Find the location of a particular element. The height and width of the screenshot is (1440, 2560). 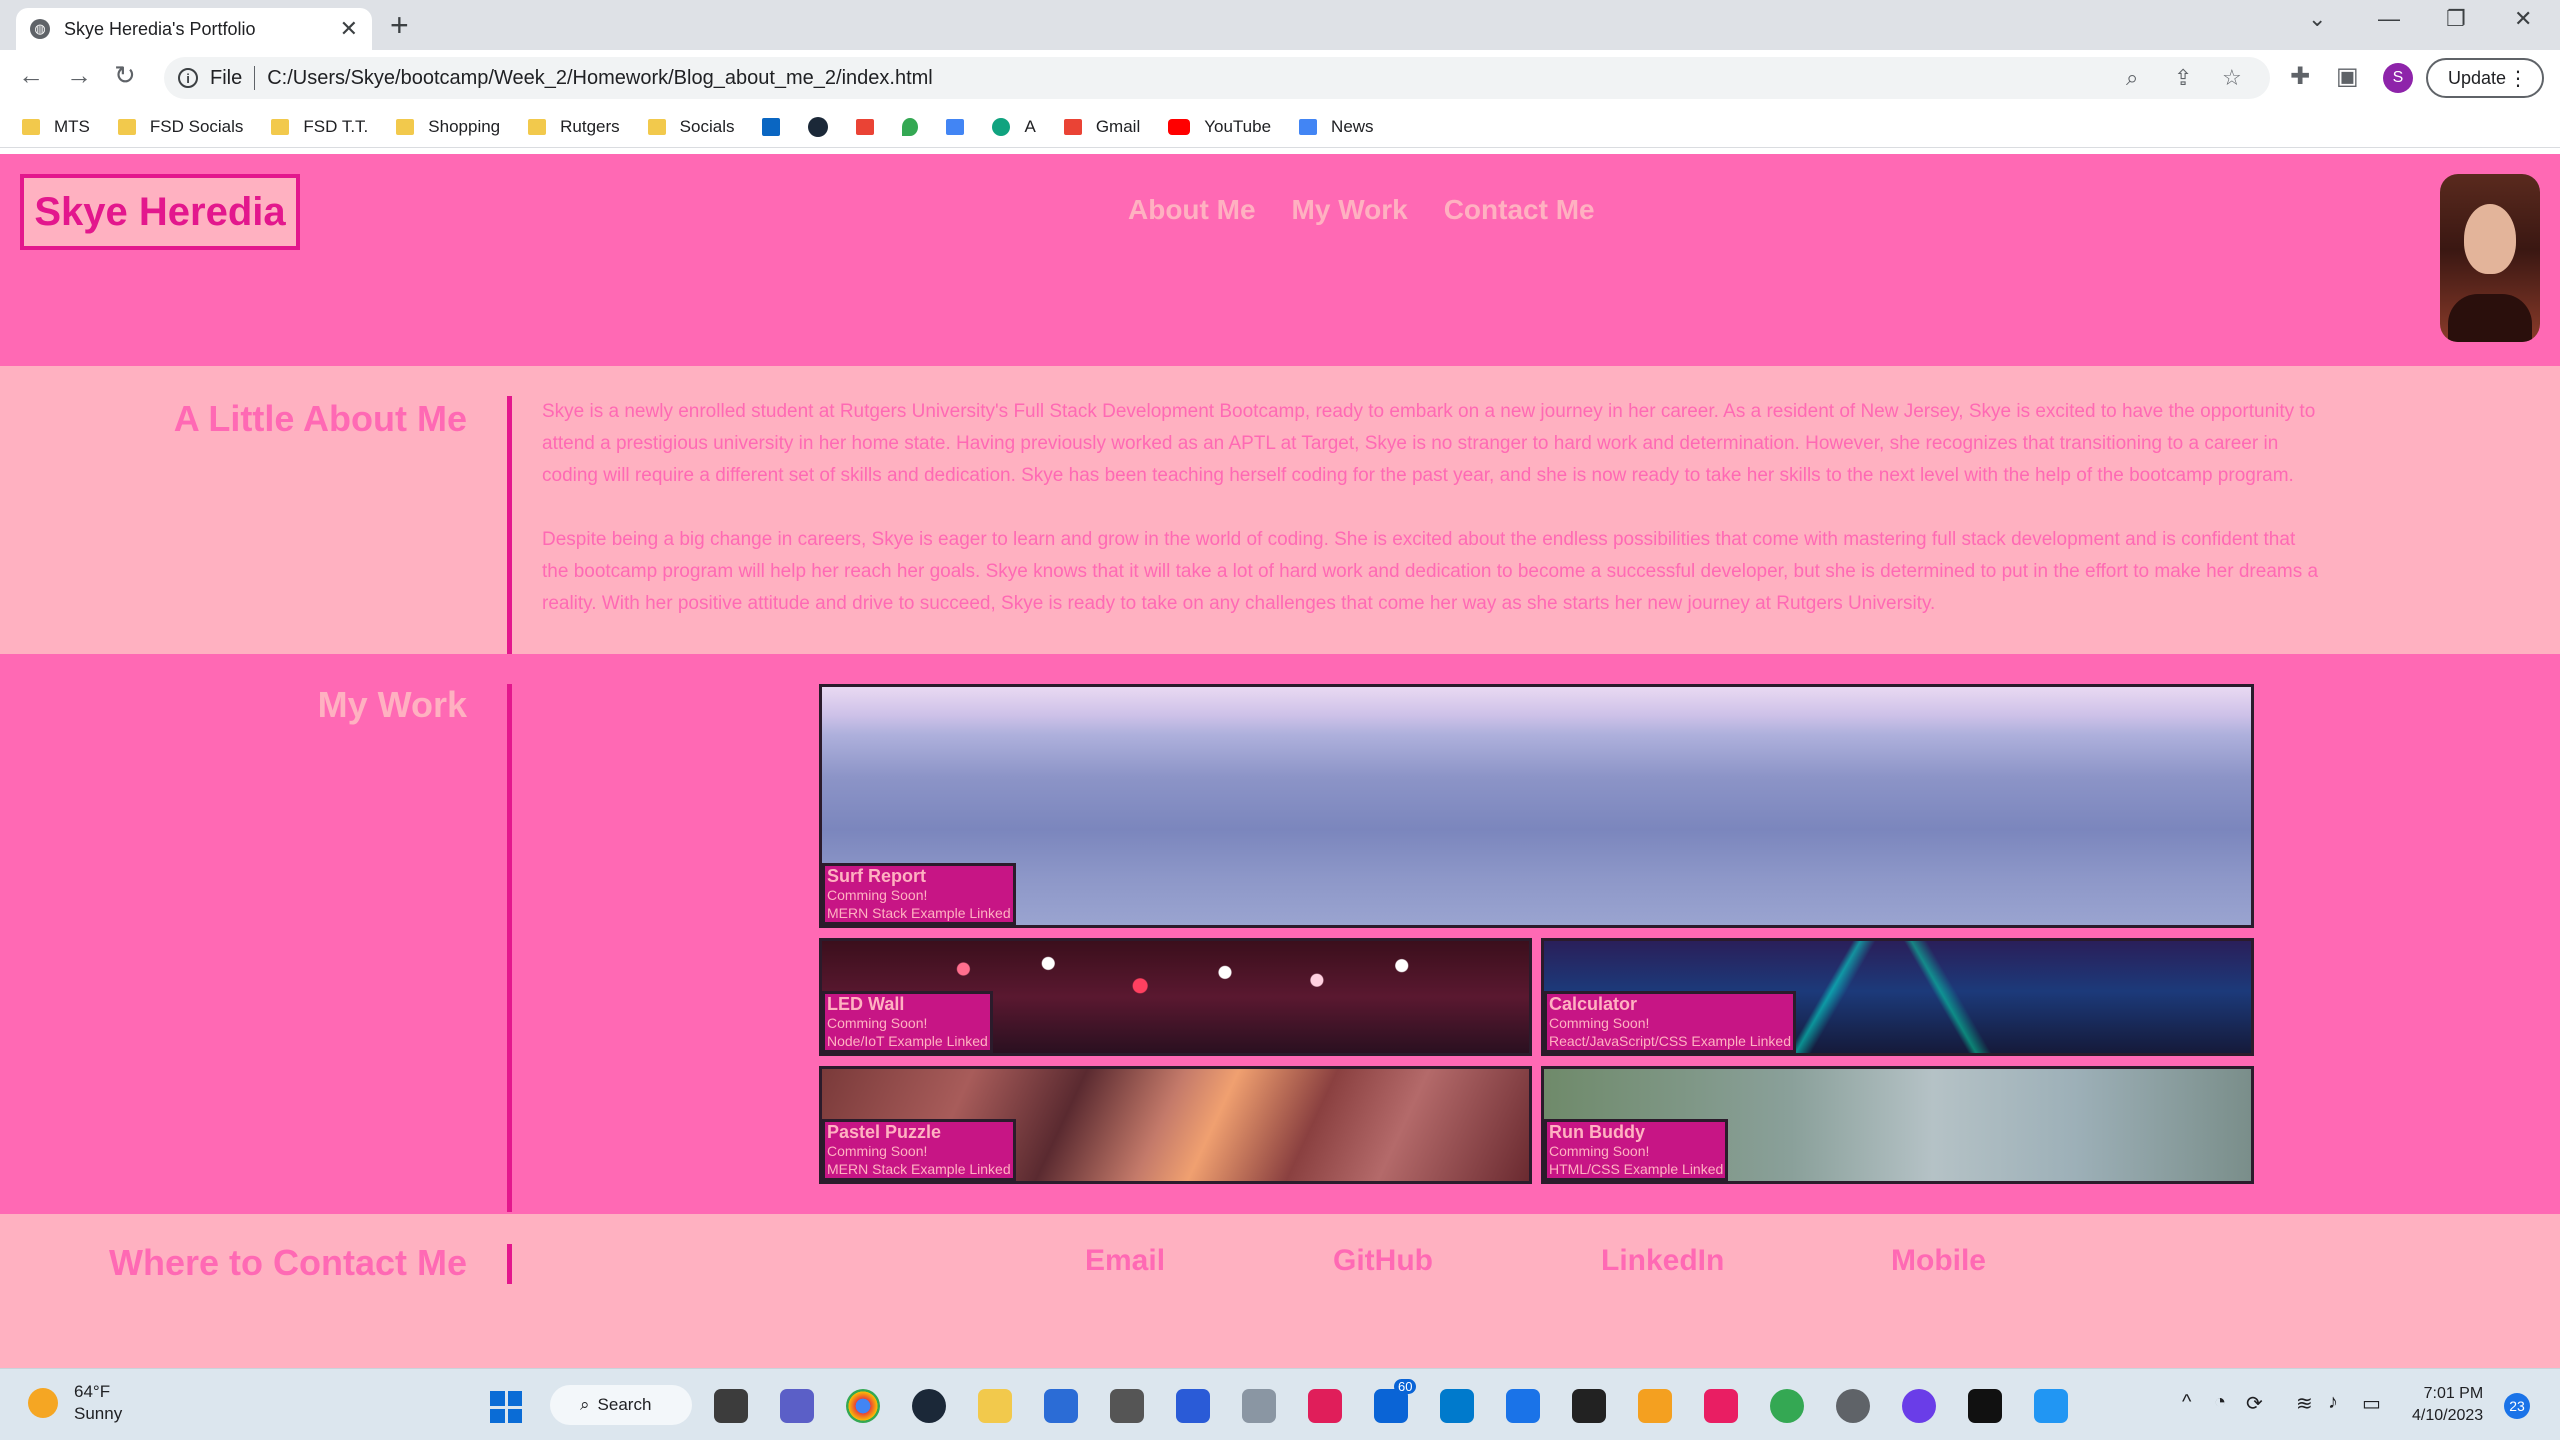

zoom-icon: ⌕ is located at coordinates (2132, 78).